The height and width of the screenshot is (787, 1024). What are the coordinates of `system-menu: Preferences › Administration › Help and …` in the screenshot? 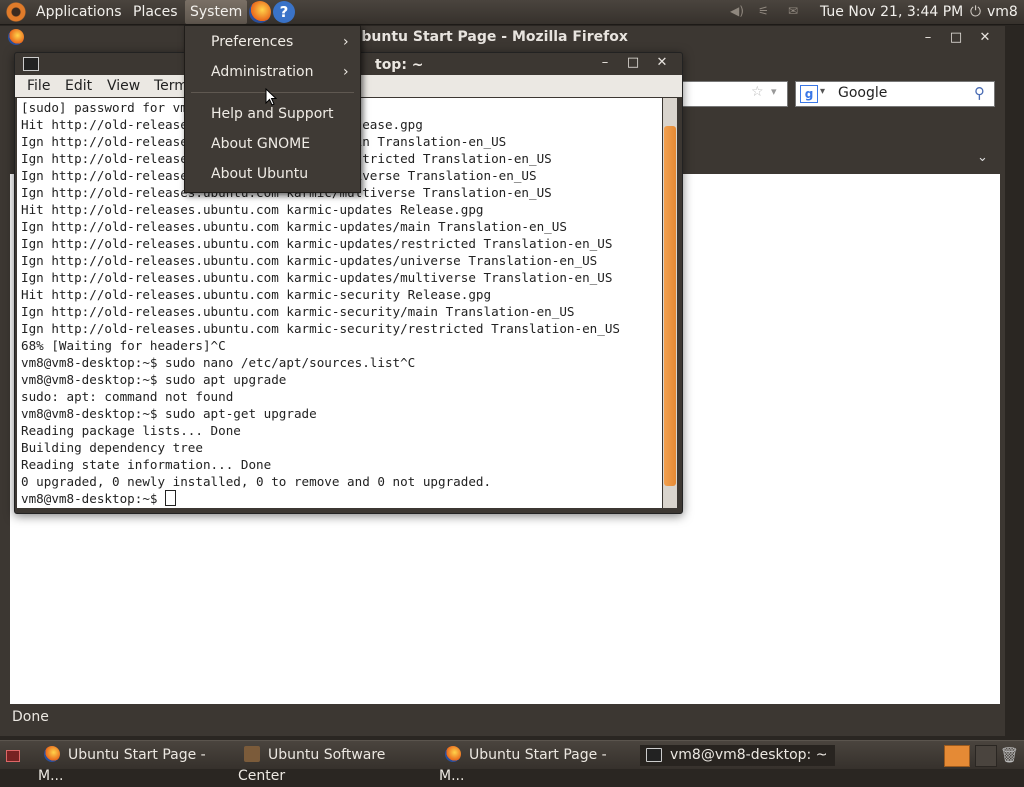 It's located at (272, 109).